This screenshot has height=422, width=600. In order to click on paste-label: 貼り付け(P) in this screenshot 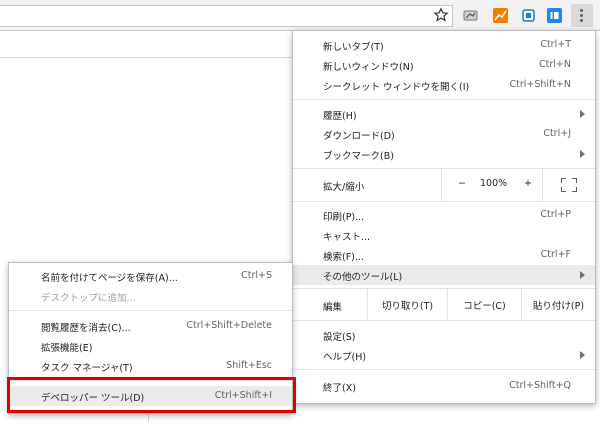, I will do `click(558, 306)`.